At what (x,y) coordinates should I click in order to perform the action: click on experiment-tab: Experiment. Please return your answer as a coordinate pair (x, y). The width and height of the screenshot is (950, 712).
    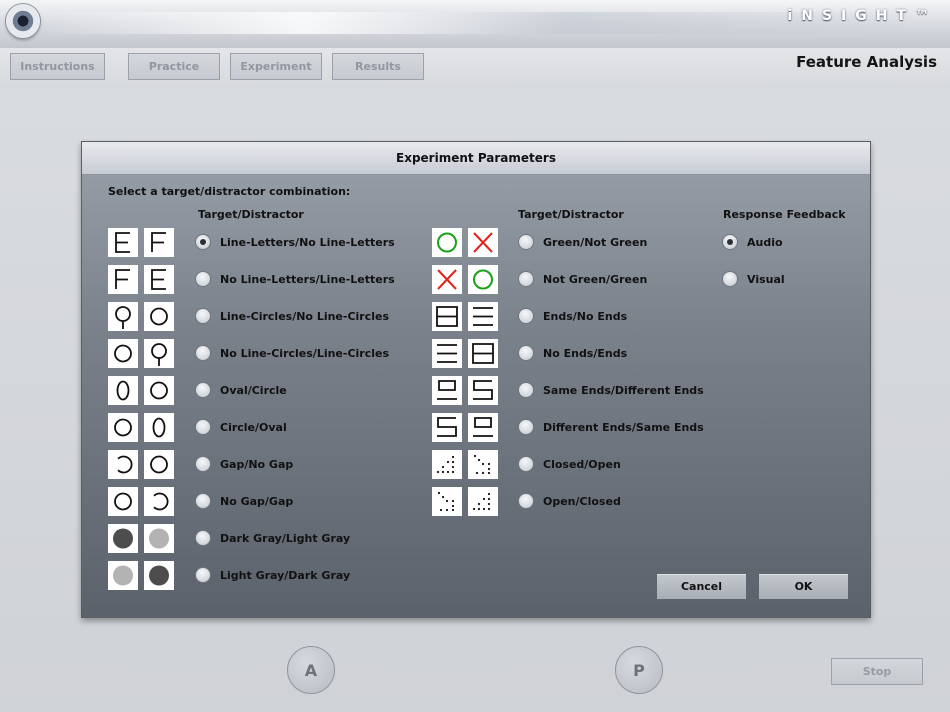
    Looking at the image, I should click on (276, 66).